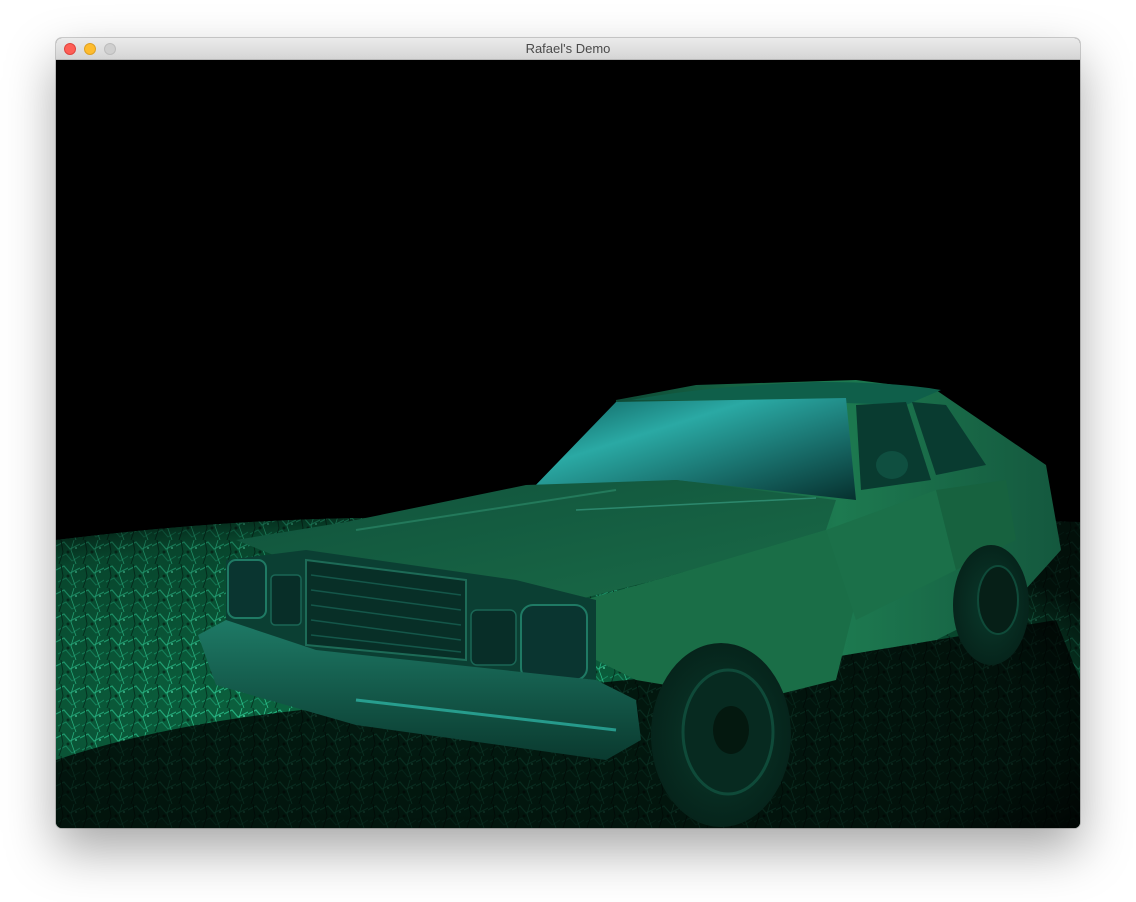 This screenshot has width=1136, height=902. Describe the element at coordinates (991, 605) in the screenshot. I see `rear-wheel` at that location.